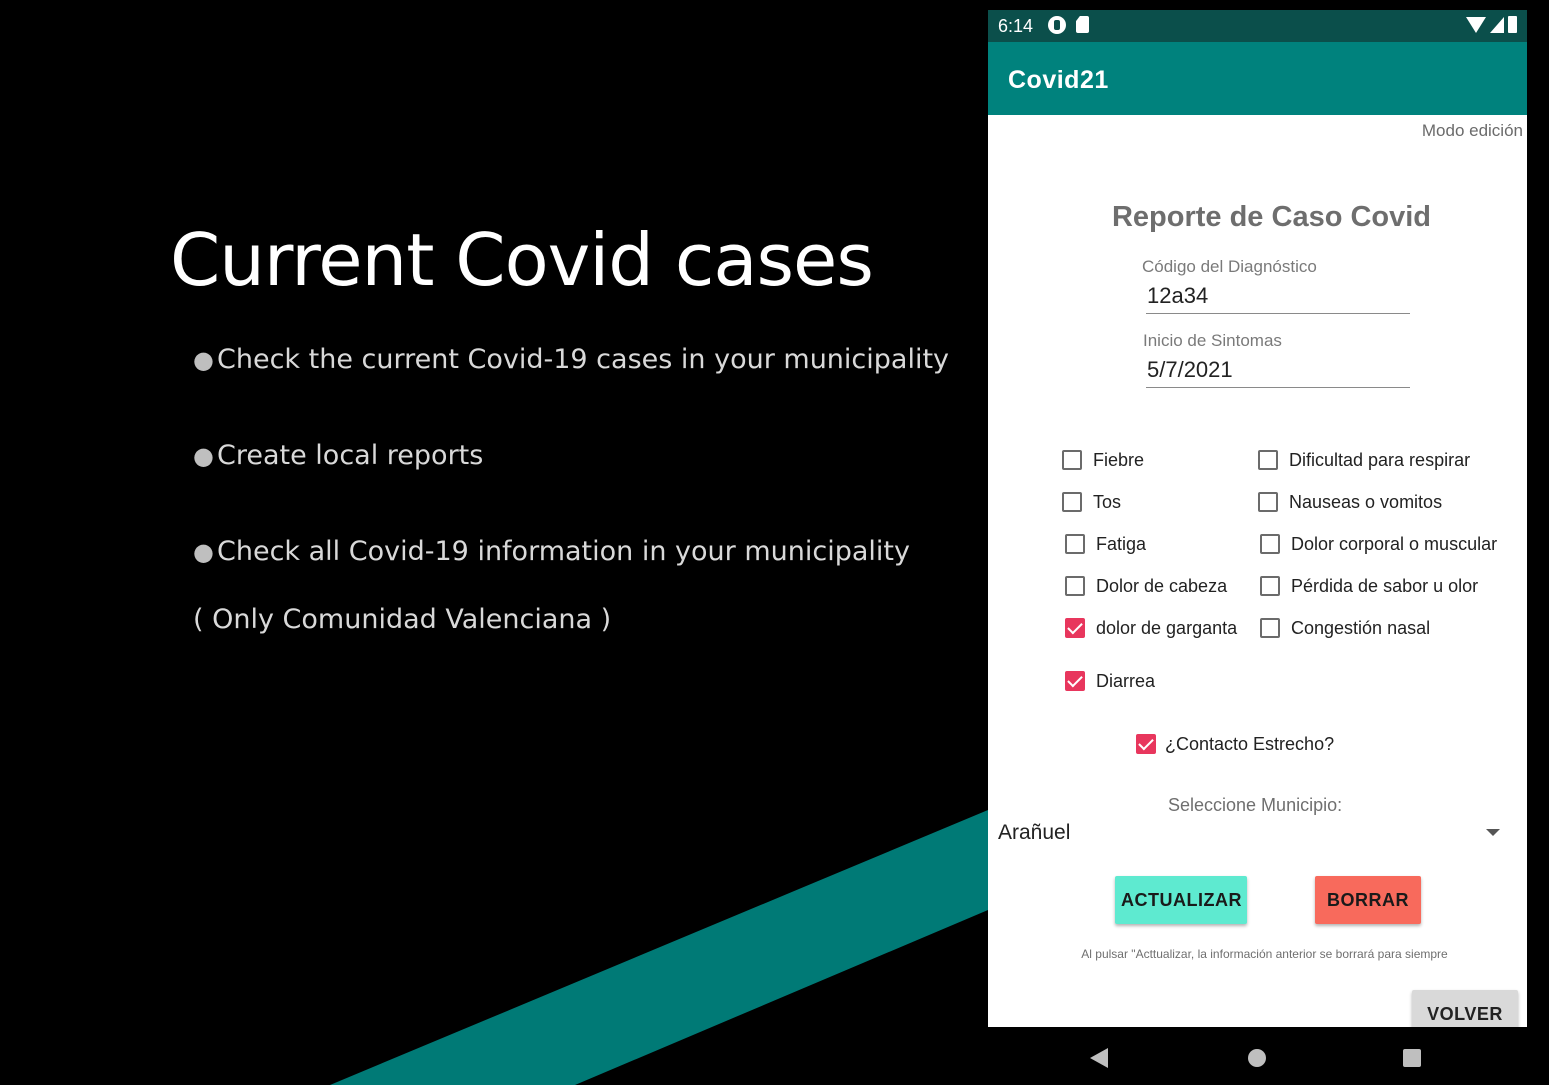  I want to click on checkbox-label: Nauseas o vomitos, so click(1366, 501).